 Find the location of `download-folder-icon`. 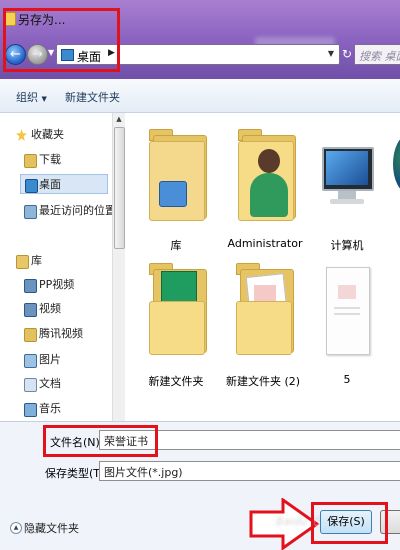

download-folder-icon is located at coordinates (30, 161).